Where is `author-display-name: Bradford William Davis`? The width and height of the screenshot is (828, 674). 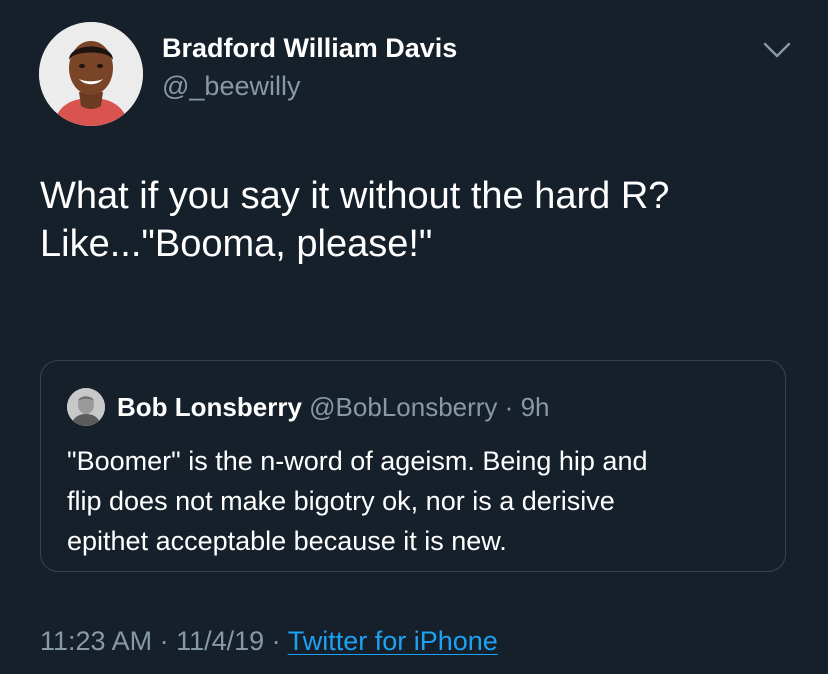
author-display-name: Bradford William Davis is located at coordinates (309, 48).